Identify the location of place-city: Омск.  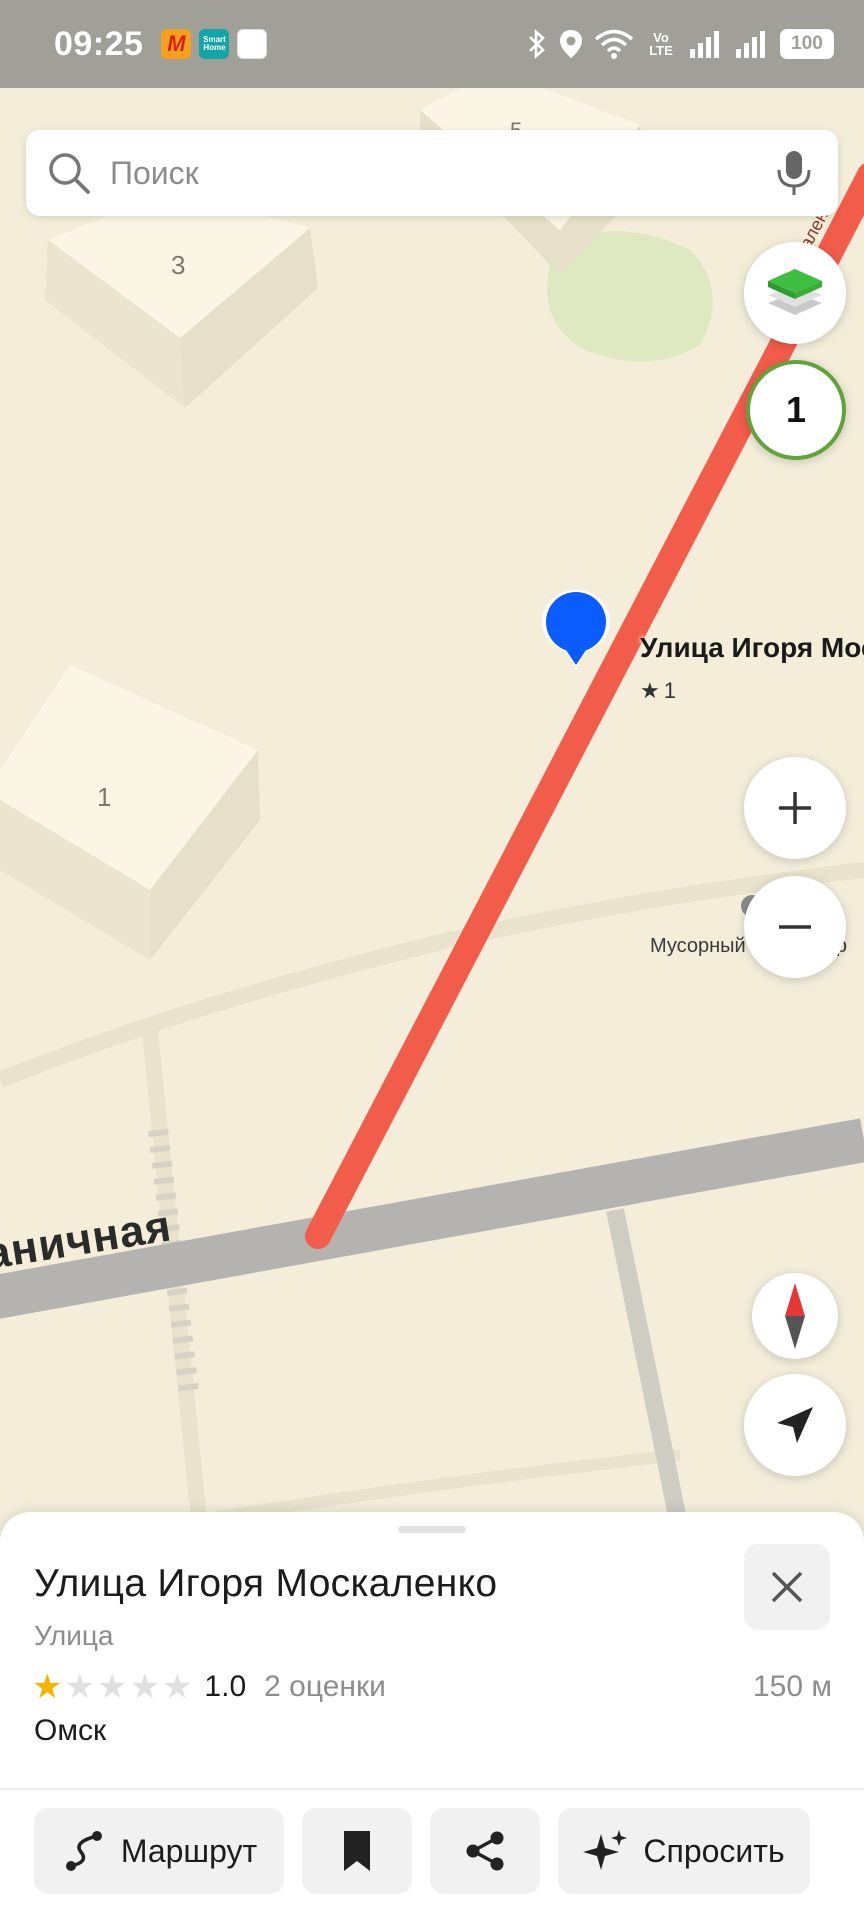
(70, 1730).